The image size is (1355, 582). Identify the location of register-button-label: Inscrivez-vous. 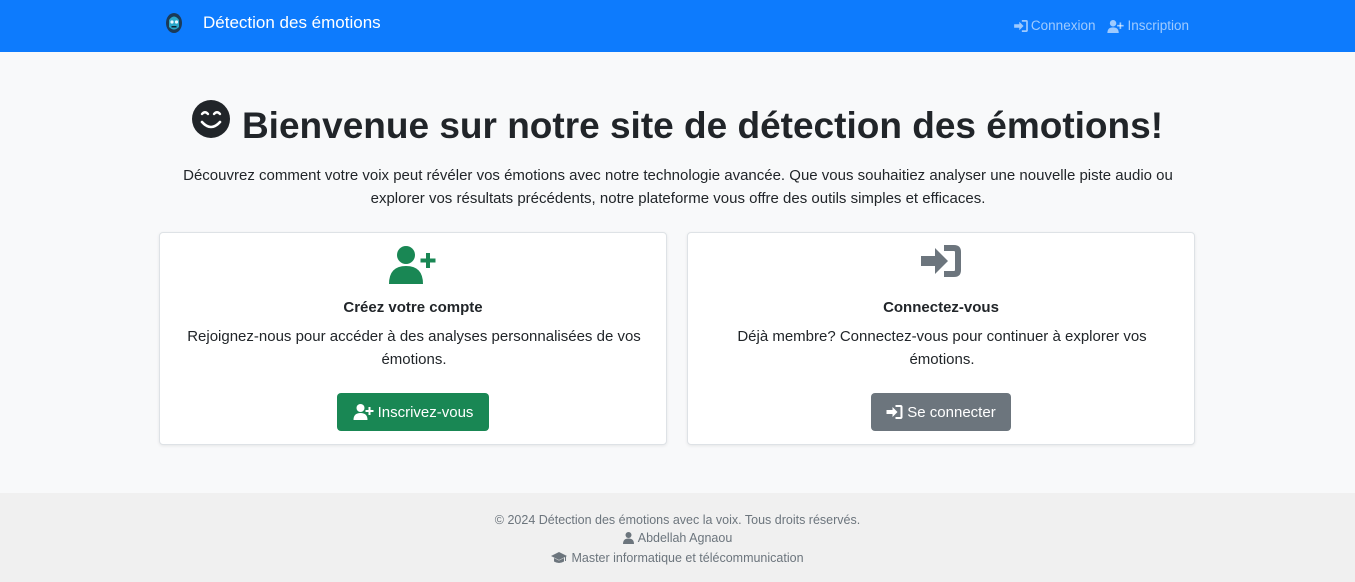
(425, 412).